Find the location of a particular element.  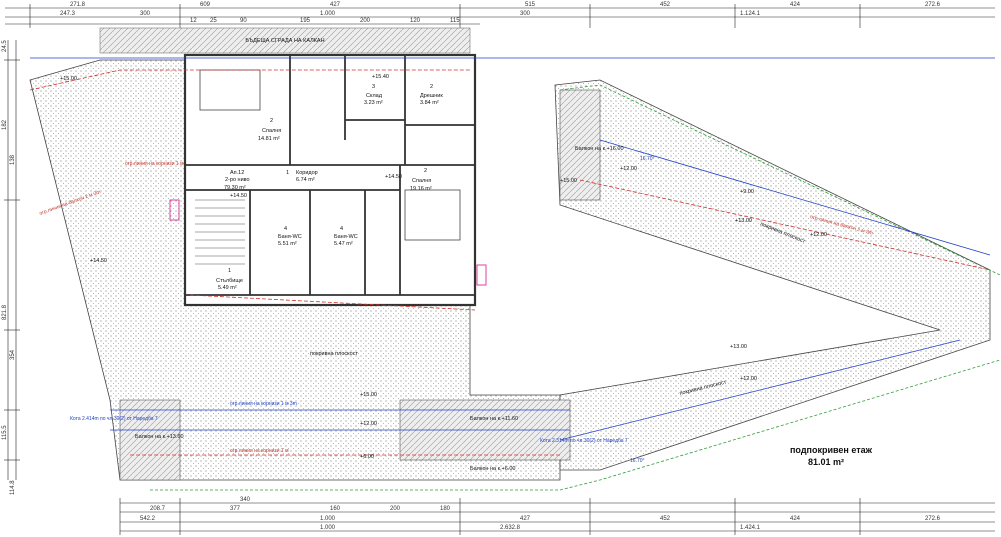

top-dim-r3-3: 90 is located at coordinates (243, 21).